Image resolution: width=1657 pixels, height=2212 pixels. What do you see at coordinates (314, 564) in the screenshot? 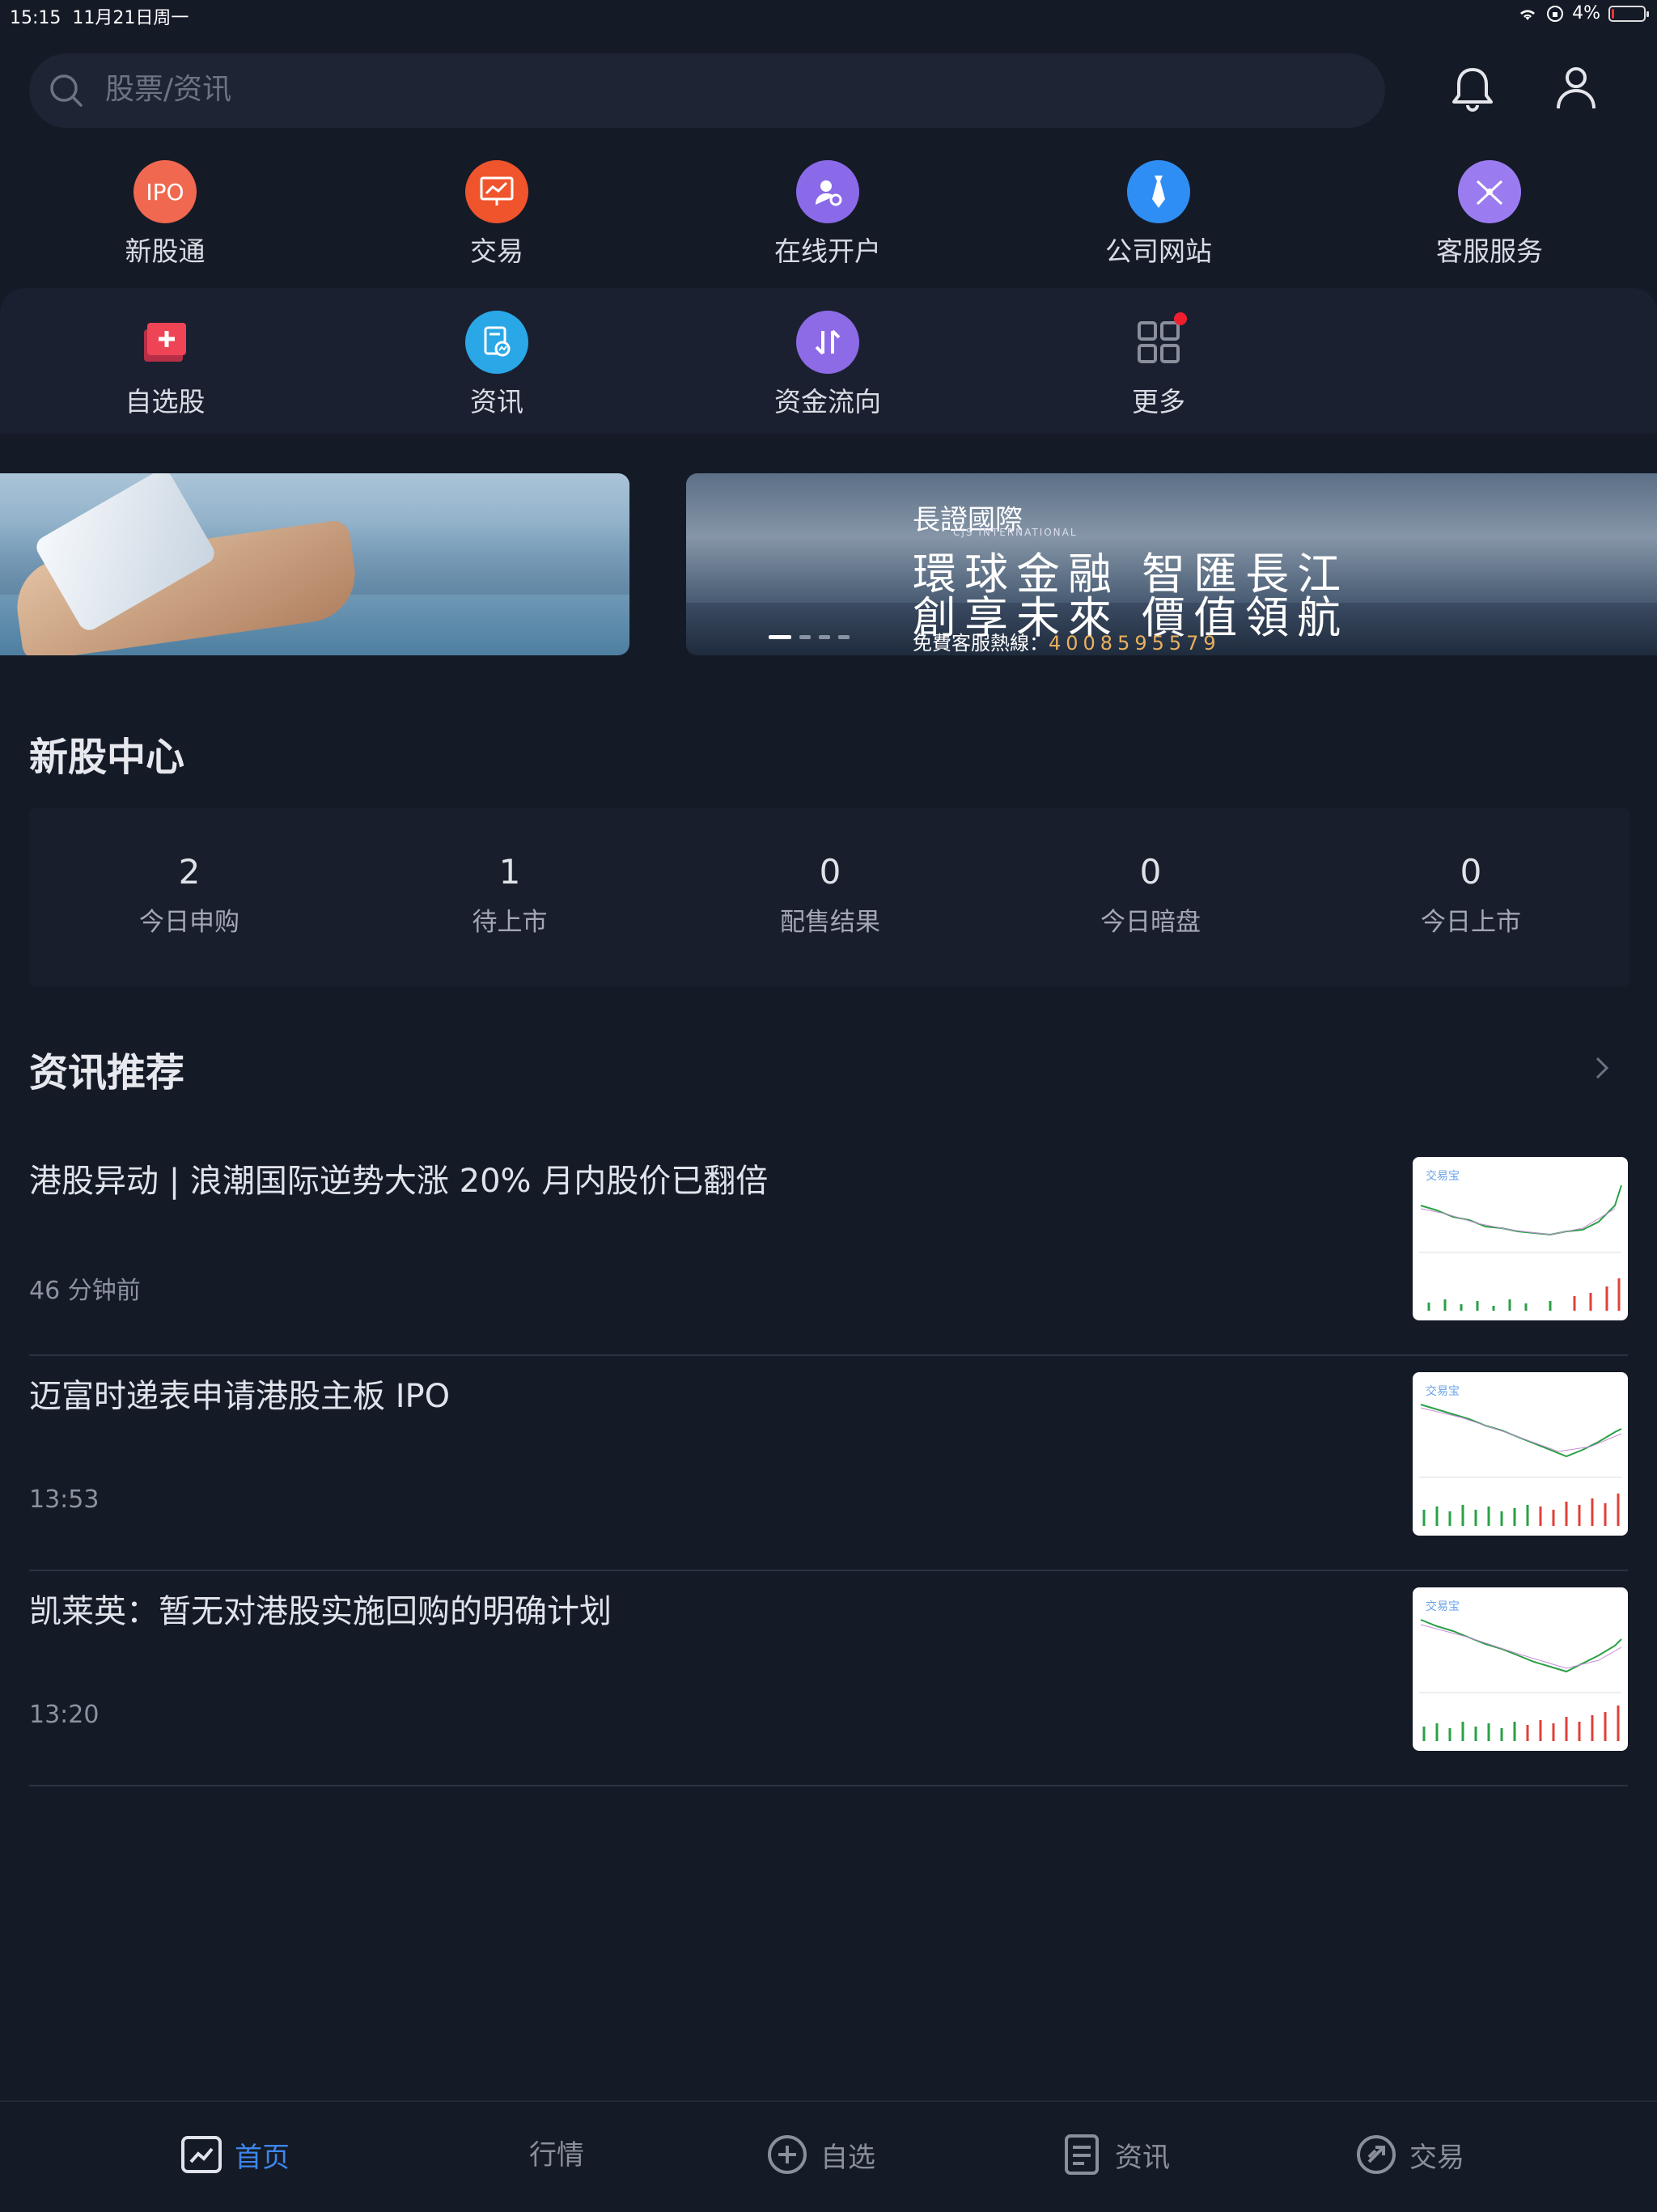
I see `banner-left: 入金` at bounding box center [314, 564].